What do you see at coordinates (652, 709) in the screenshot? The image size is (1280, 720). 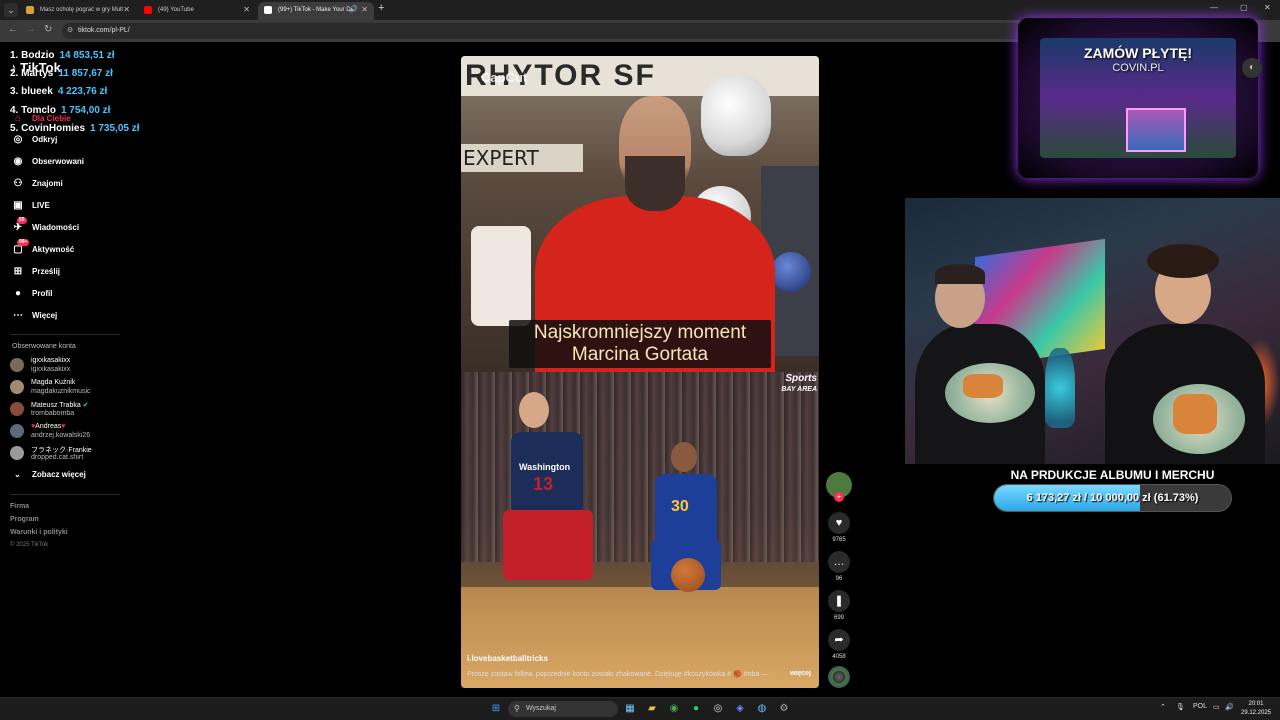 I see `file-explorer-icon: ▰` at bounding box center [652, 709].